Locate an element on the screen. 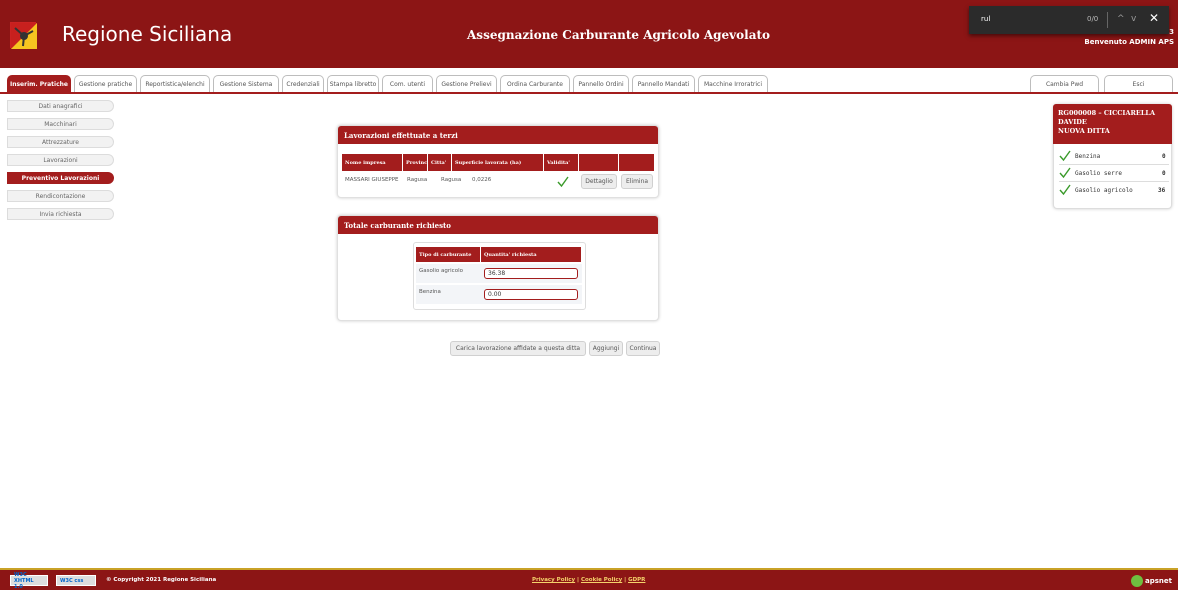 This screenshot has height=590, width=1178. sidebar-item-macchinari: Macchinari is located at coordinates (60, 124).